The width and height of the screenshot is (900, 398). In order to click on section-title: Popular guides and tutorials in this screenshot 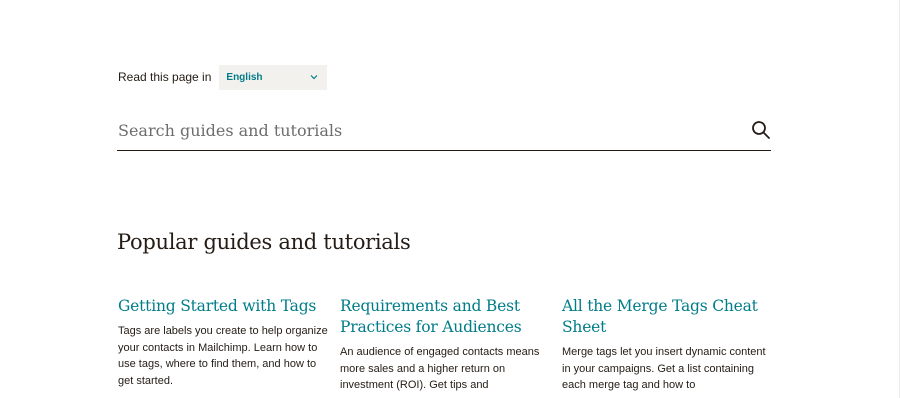, I will do `click(264, 242)`.